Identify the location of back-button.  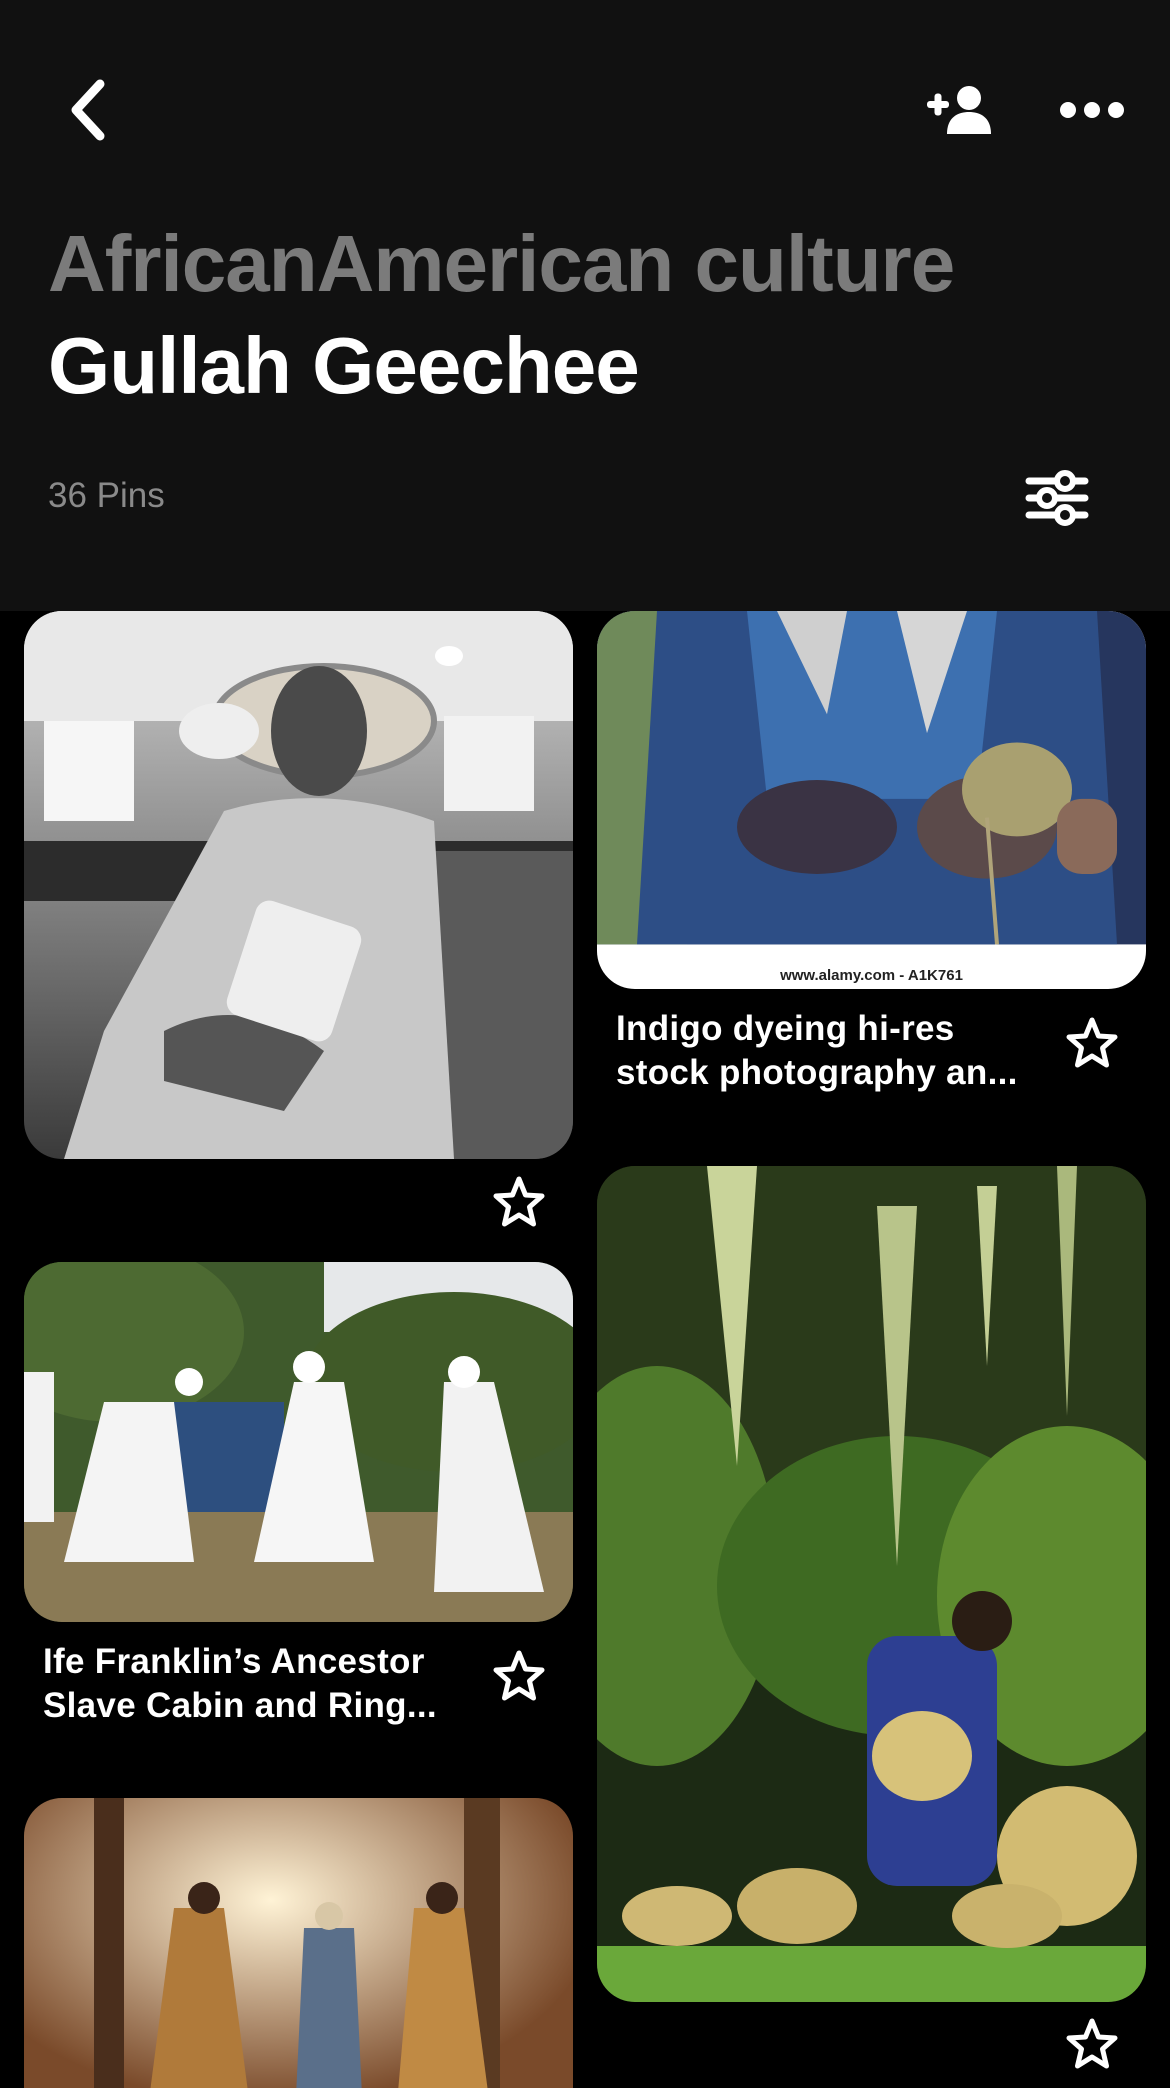
(90, 110).